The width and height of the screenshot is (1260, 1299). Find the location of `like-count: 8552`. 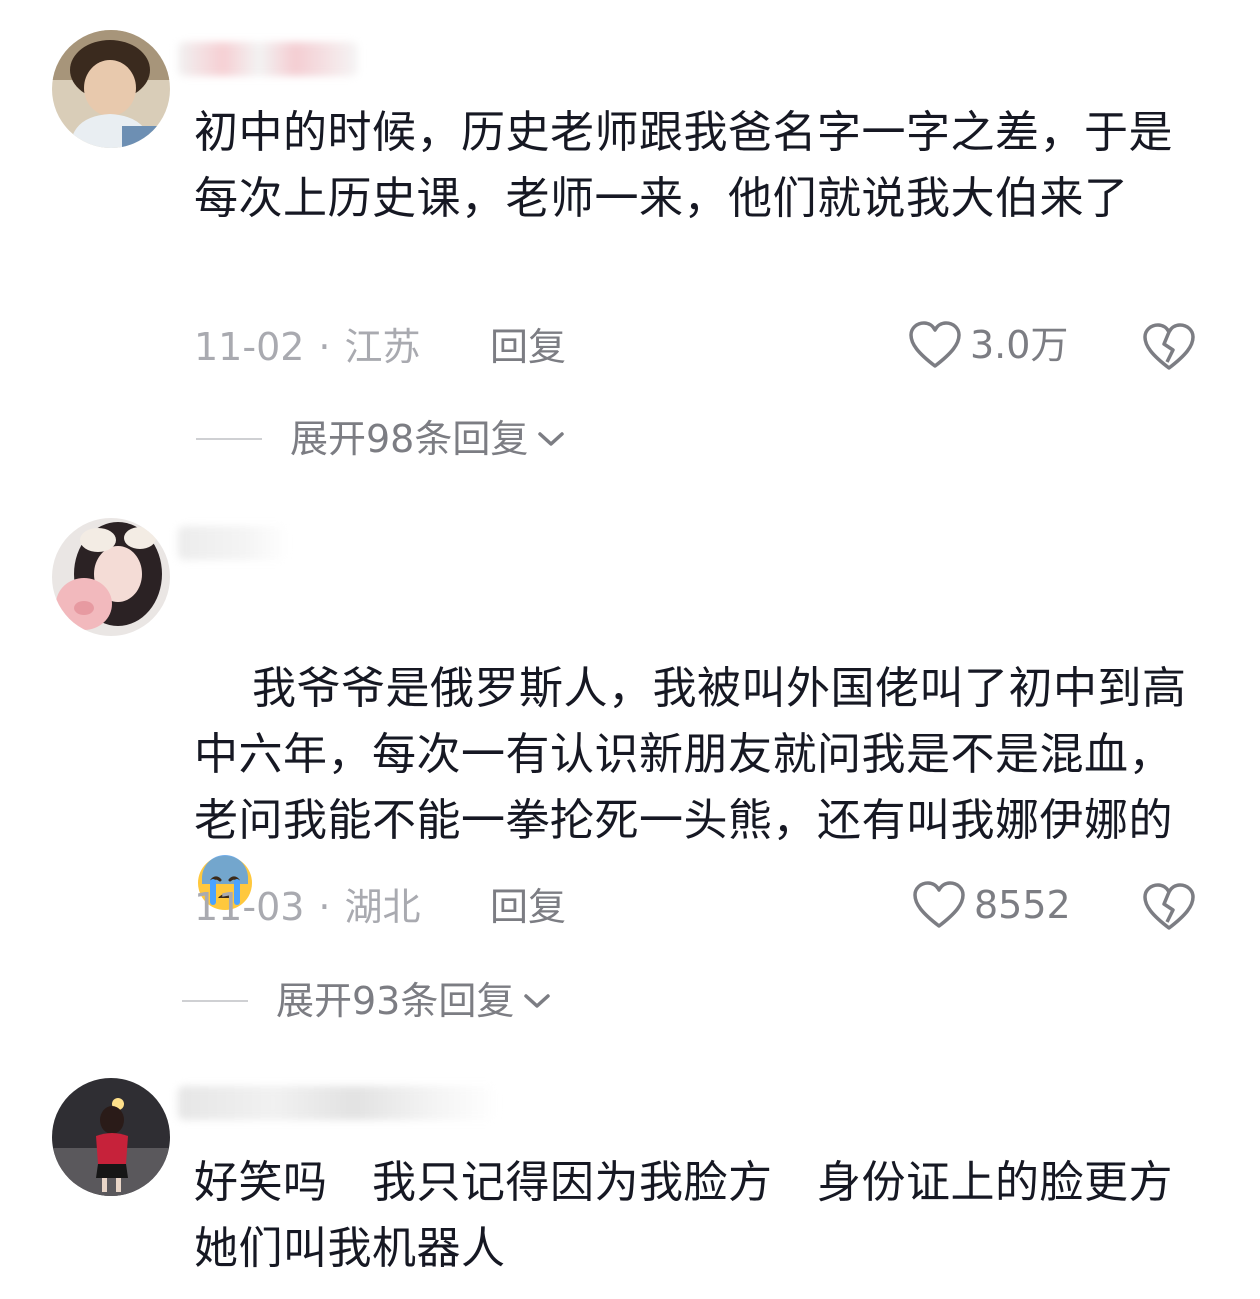

like-count: 8552 is located at coordinates (1022, 905).